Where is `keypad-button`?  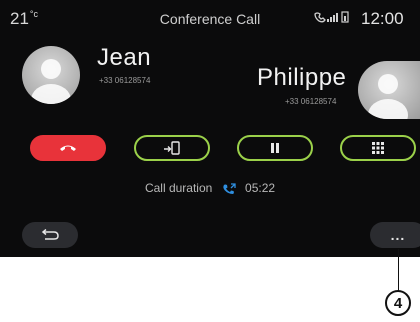 keypad-button is located at coordinates (378, 148).